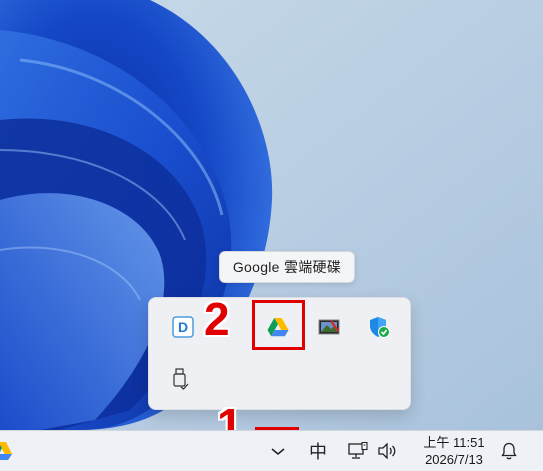 This screenshot has width=543, height=471. What do you see at coordinates (454, 451) in the screenshot?
I see `clock: 上午 11:51 2026/7/13` at bounding box center [454, 451].